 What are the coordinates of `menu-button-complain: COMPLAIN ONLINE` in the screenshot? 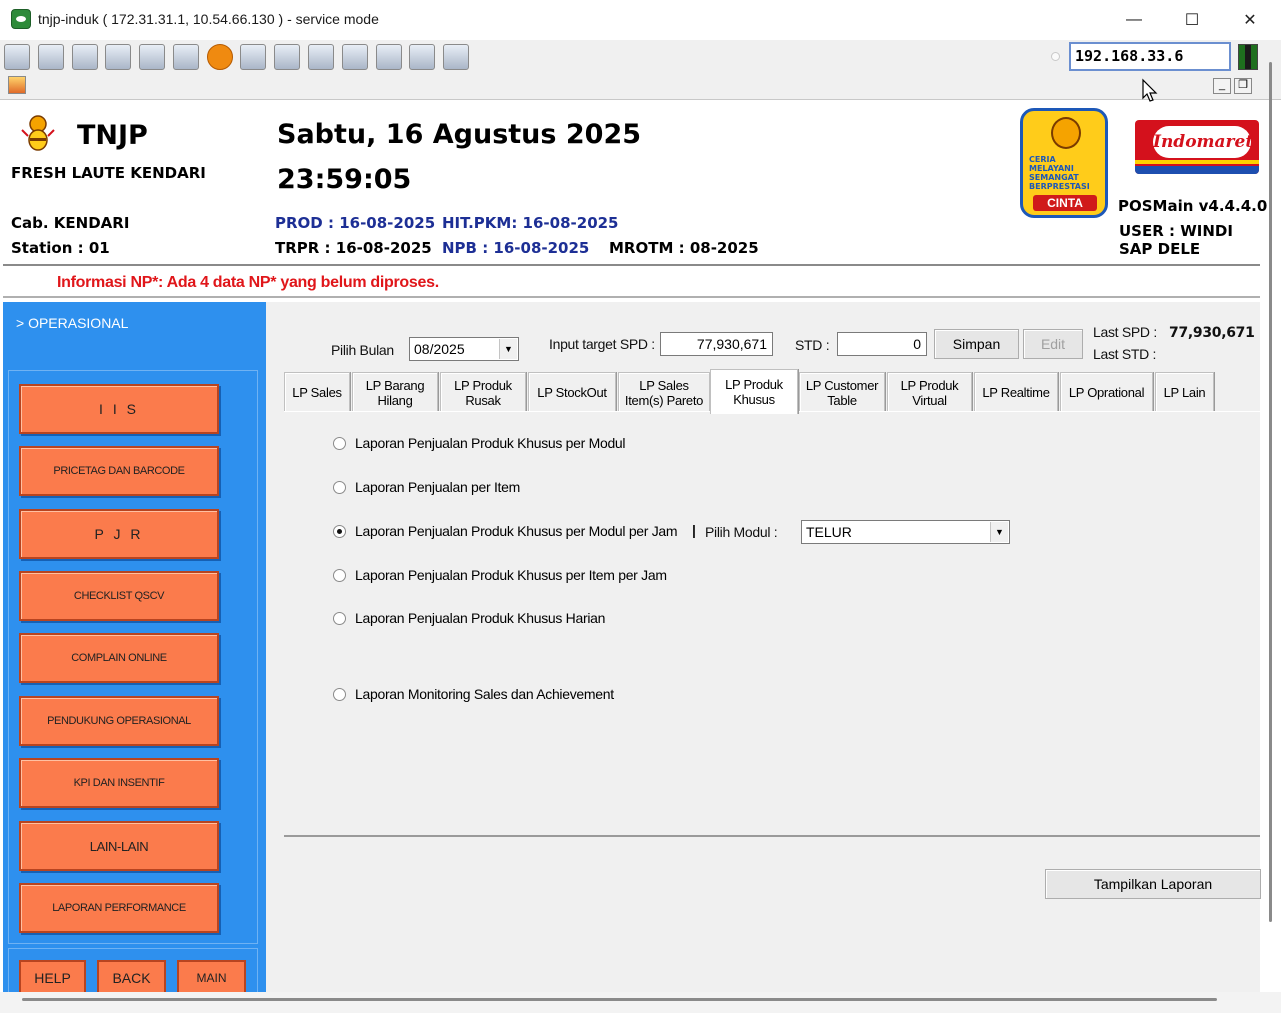 It's located at (119, 658).